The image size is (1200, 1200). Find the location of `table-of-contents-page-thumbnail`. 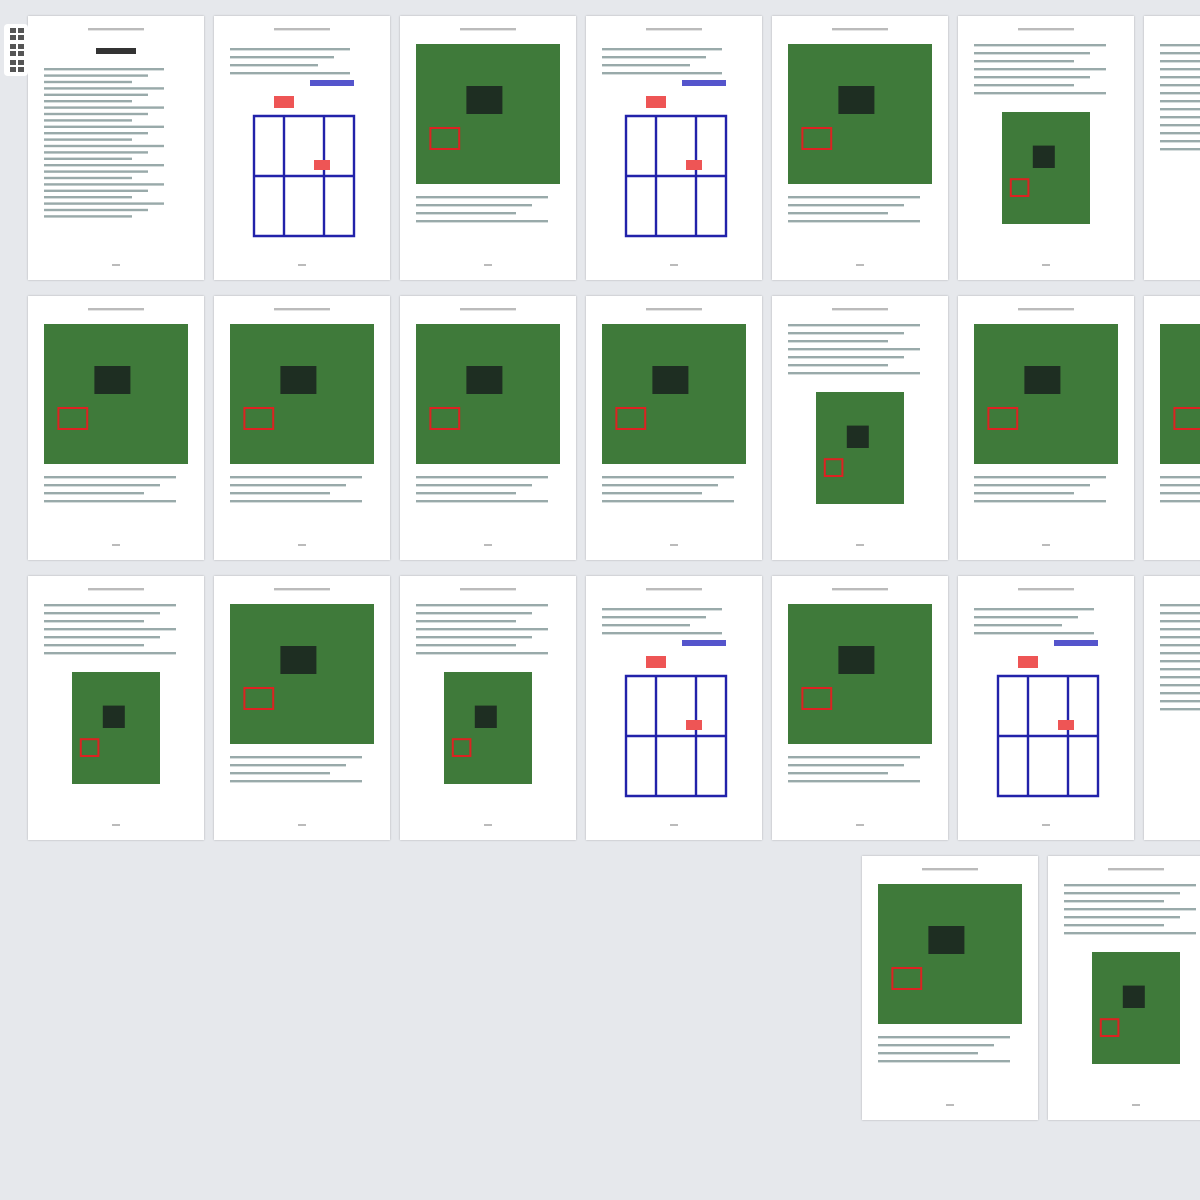

table-of-contents-page-thumbnail is located at coordinates (116, 148).